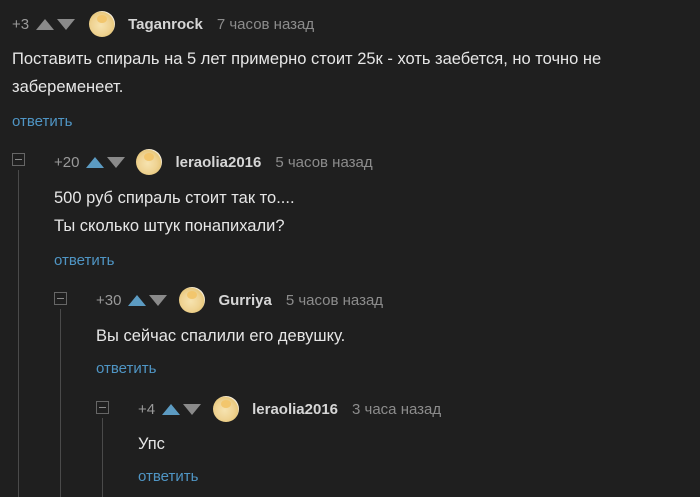  Describe the element at coordinates (21, 24) in the screenshot. I see `comment-rating: +3` at that location.